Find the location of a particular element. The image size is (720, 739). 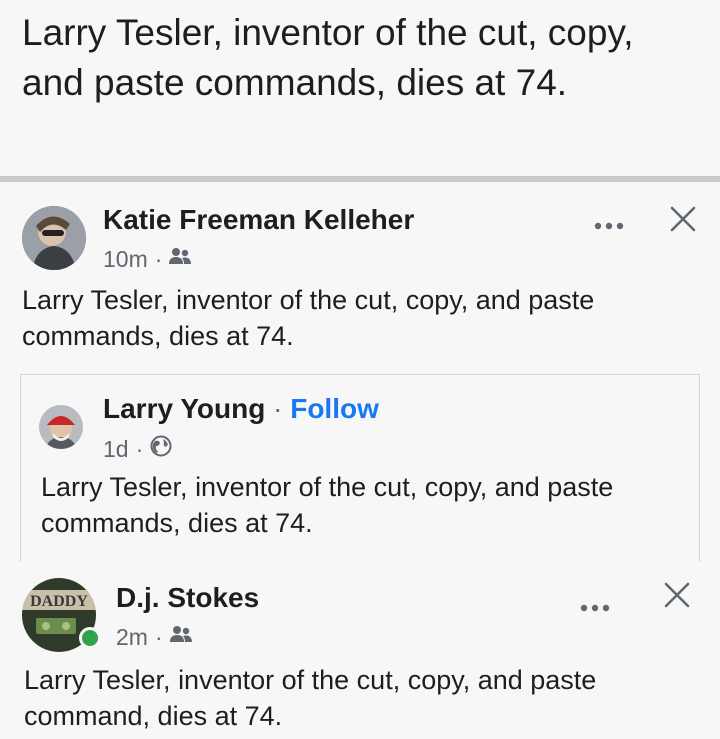

post-author: D.j. Stokes is located at coordinates (187, 598).